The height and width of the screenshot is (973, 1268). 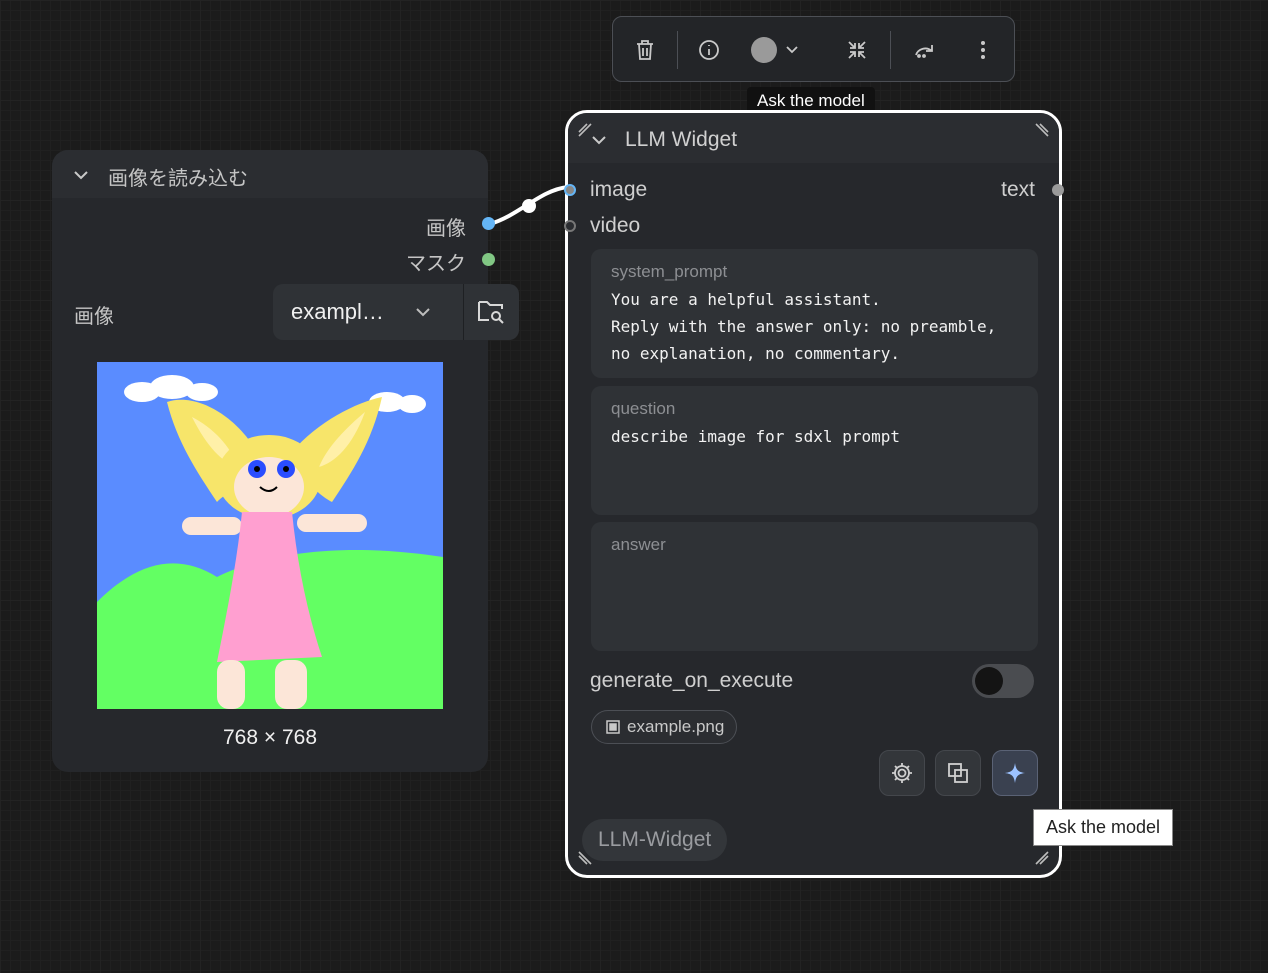 I want to click on settings-button, so click(x=902, y=773).